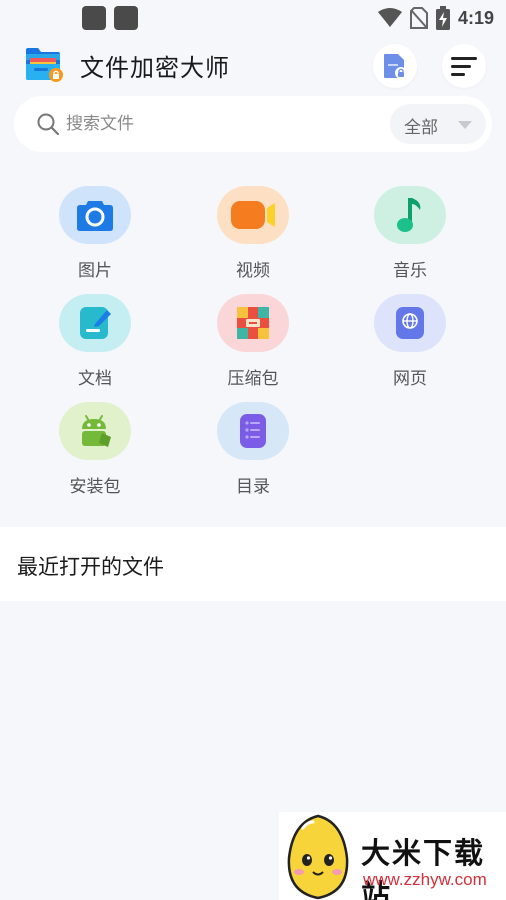  What do you see at coordinates (95, 323) in the screenshot?
I see `document-icon` at bounding box center [95, 323].